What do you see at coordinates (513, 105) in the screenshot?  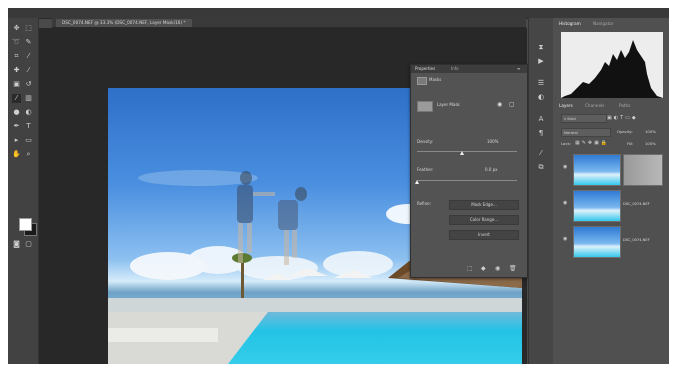 I see `add-vector-mask-icon: ▢` at bounding box center [513, 105].